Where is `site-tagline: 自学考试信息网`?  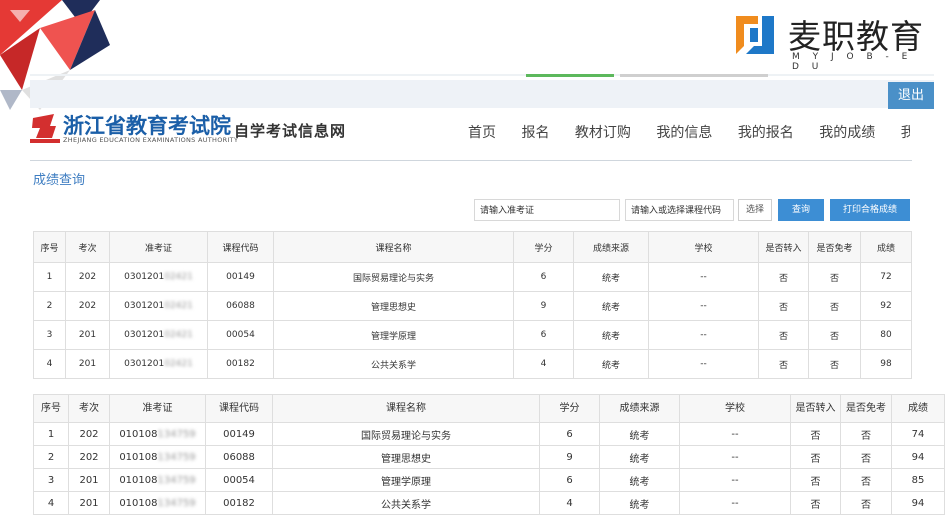 site-tagline: 自学考试信息网 is located at coordinates (290, 131).